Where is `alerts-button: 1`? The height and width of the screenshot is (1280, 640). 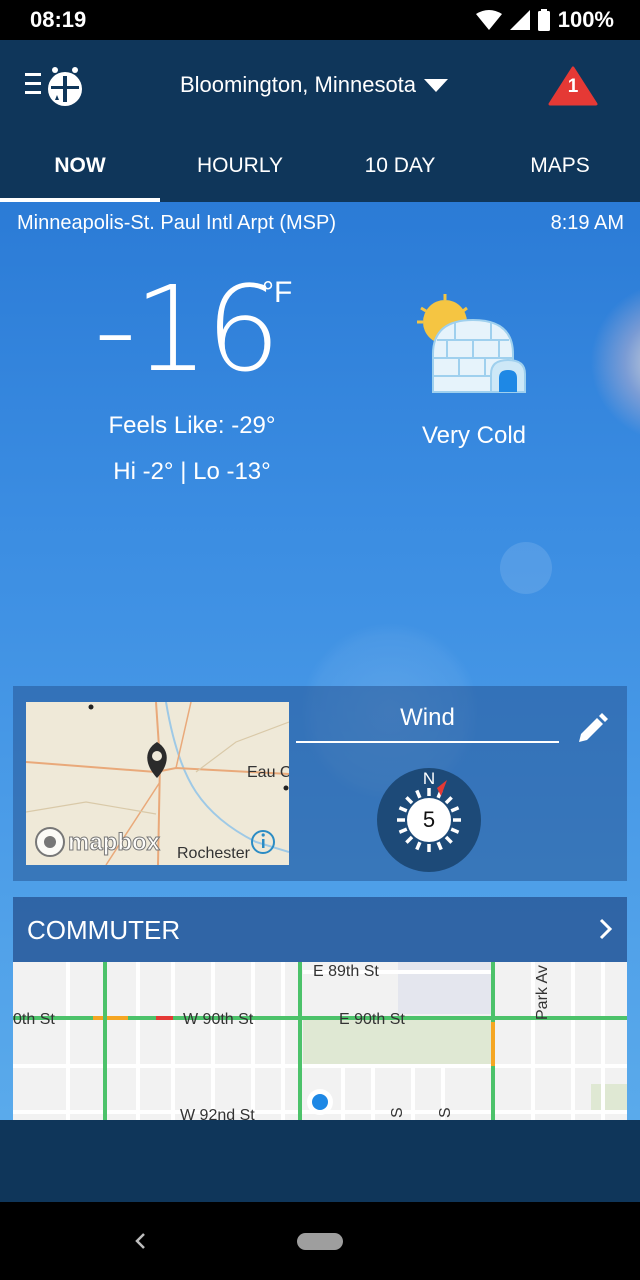 alerts-button: 1 is located at coordinates (573, 86).